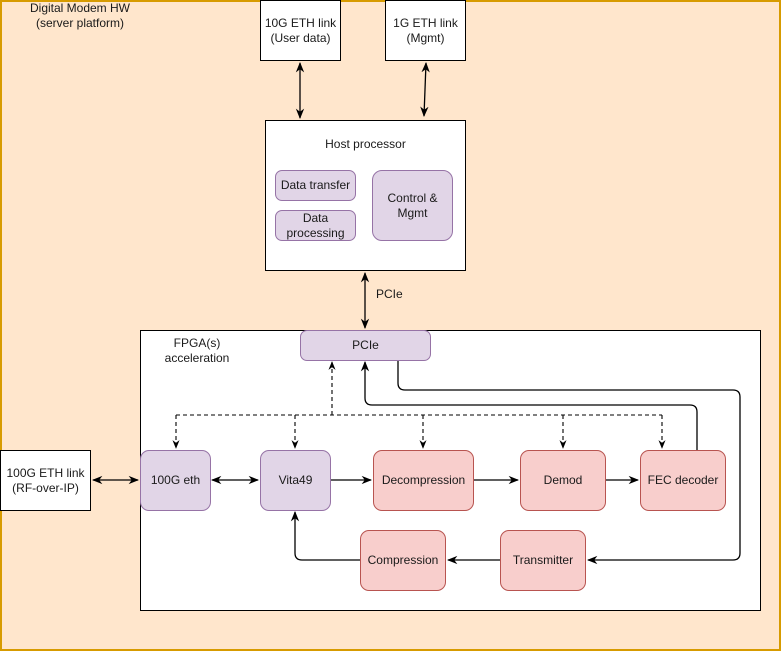  What do you see at coordinates (325, 535) in the screenshot?
I see `edge-comp-vita49` at bounding box center [325, 535].